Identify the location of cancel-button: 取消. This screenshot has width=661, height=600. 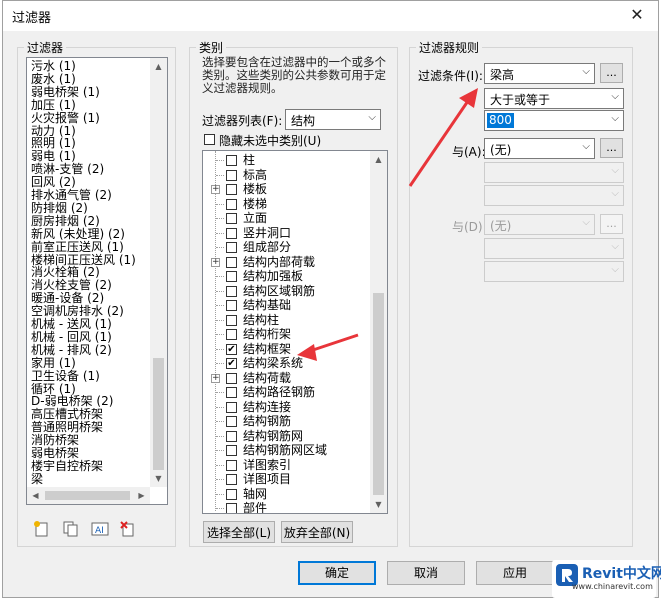
(426, 573).